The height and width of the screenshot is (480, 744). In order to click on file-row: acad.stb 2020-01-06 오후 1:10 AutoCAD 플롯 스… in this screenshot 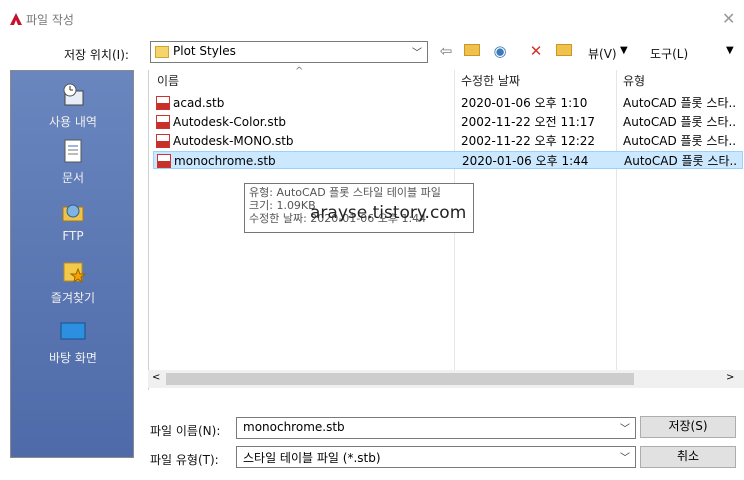, I will do `click(448, 103)`.